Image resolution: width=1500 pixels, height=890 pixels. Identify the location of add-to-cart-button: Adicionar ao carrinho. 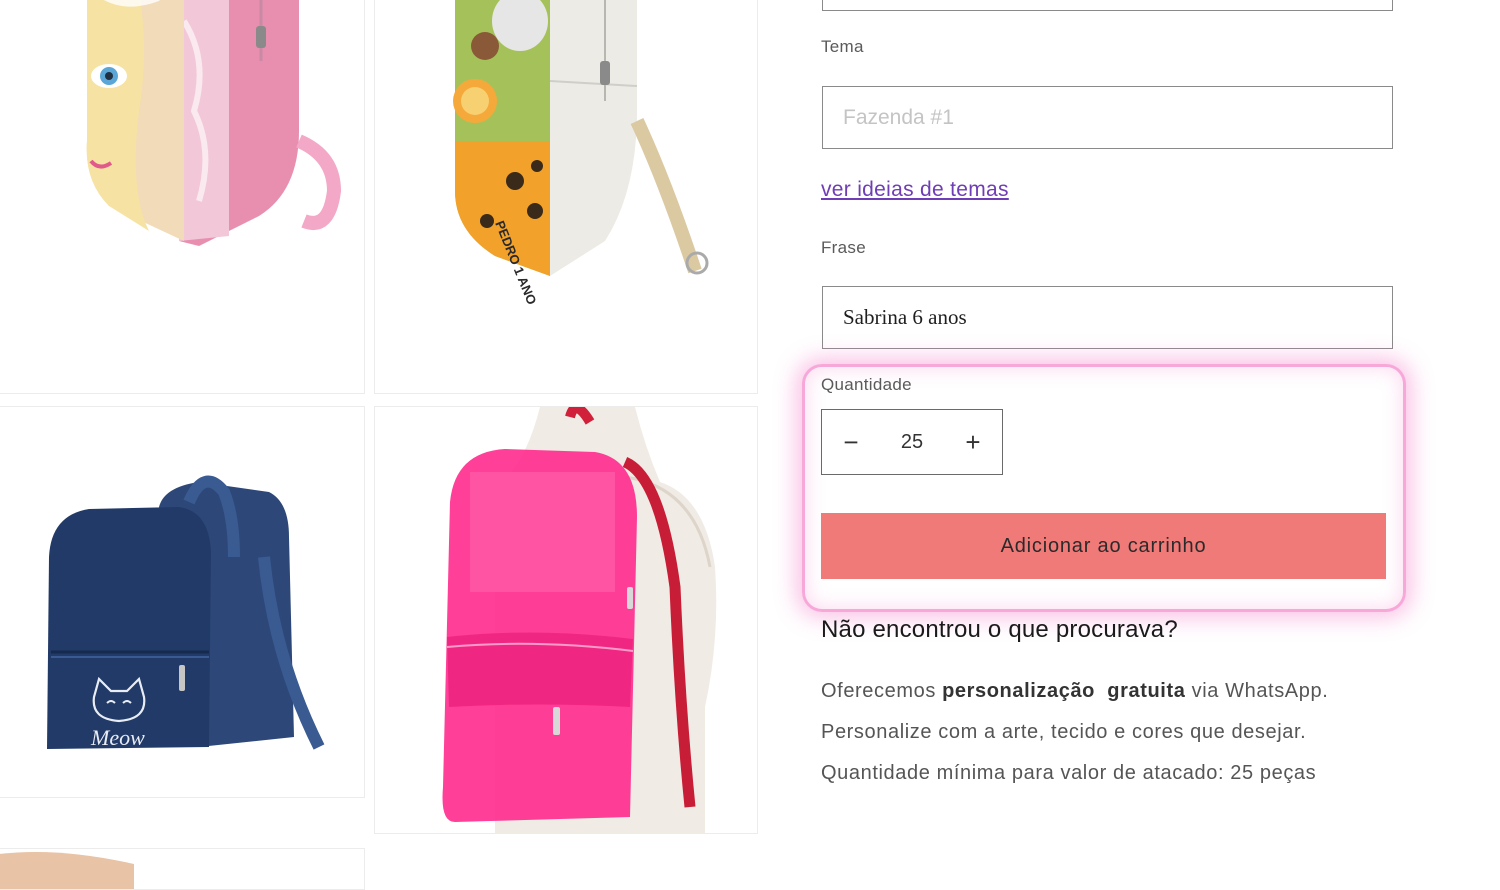
(1103, 546).